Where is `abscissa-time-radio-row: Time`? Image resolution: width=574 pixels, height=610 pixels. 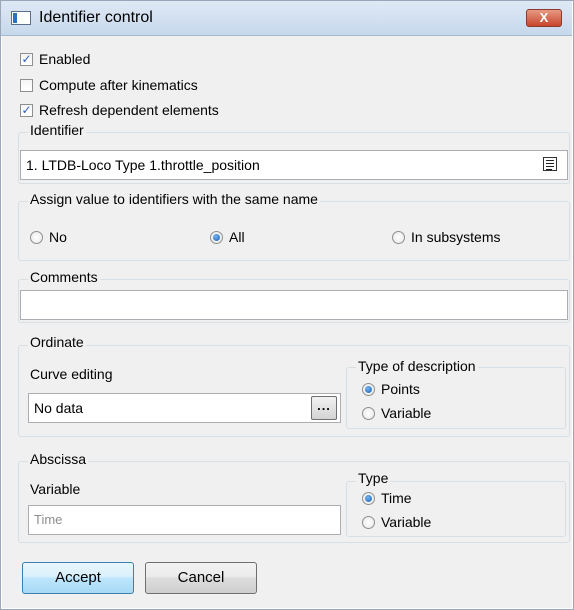 abscissa-time-radio-row: Time is located at coordinates (387, 498).